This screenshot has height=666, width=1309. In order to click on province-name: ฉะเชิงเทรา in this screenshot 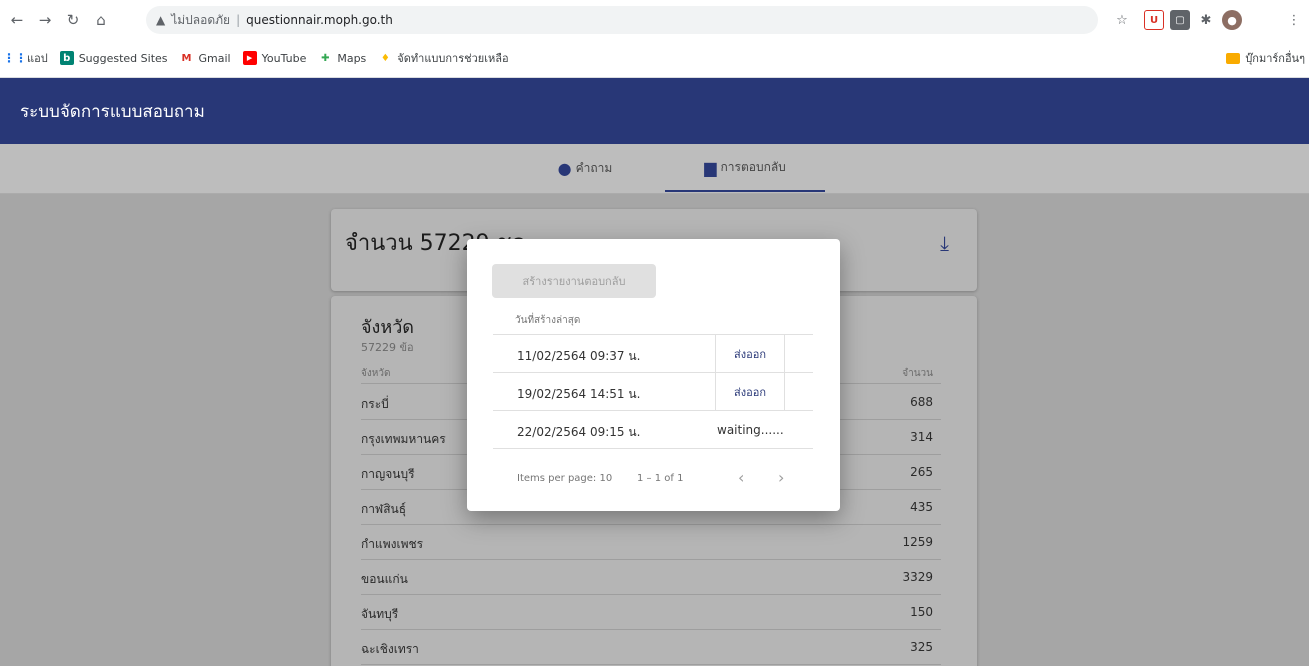, I will do `click(390, 649)`.